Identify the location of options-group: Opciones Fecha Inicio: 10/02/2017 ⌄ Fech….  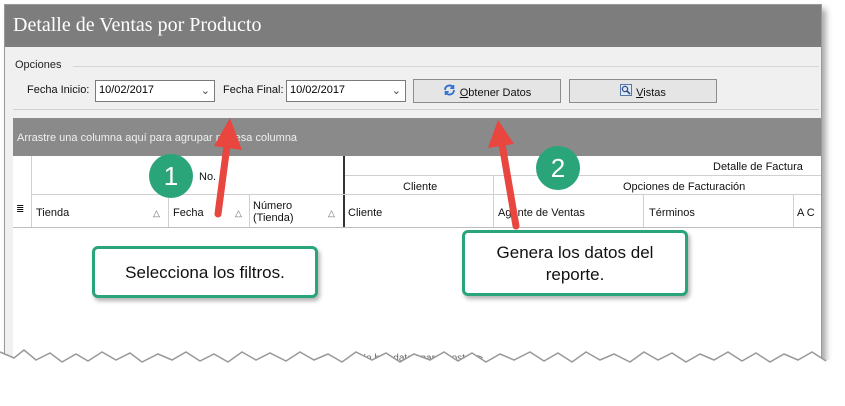
(416, 83).